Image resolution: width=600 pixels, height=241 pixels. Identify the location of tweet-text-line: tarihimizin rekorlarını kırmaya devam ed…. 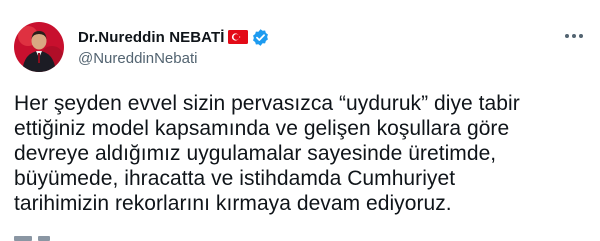
(233, 203).